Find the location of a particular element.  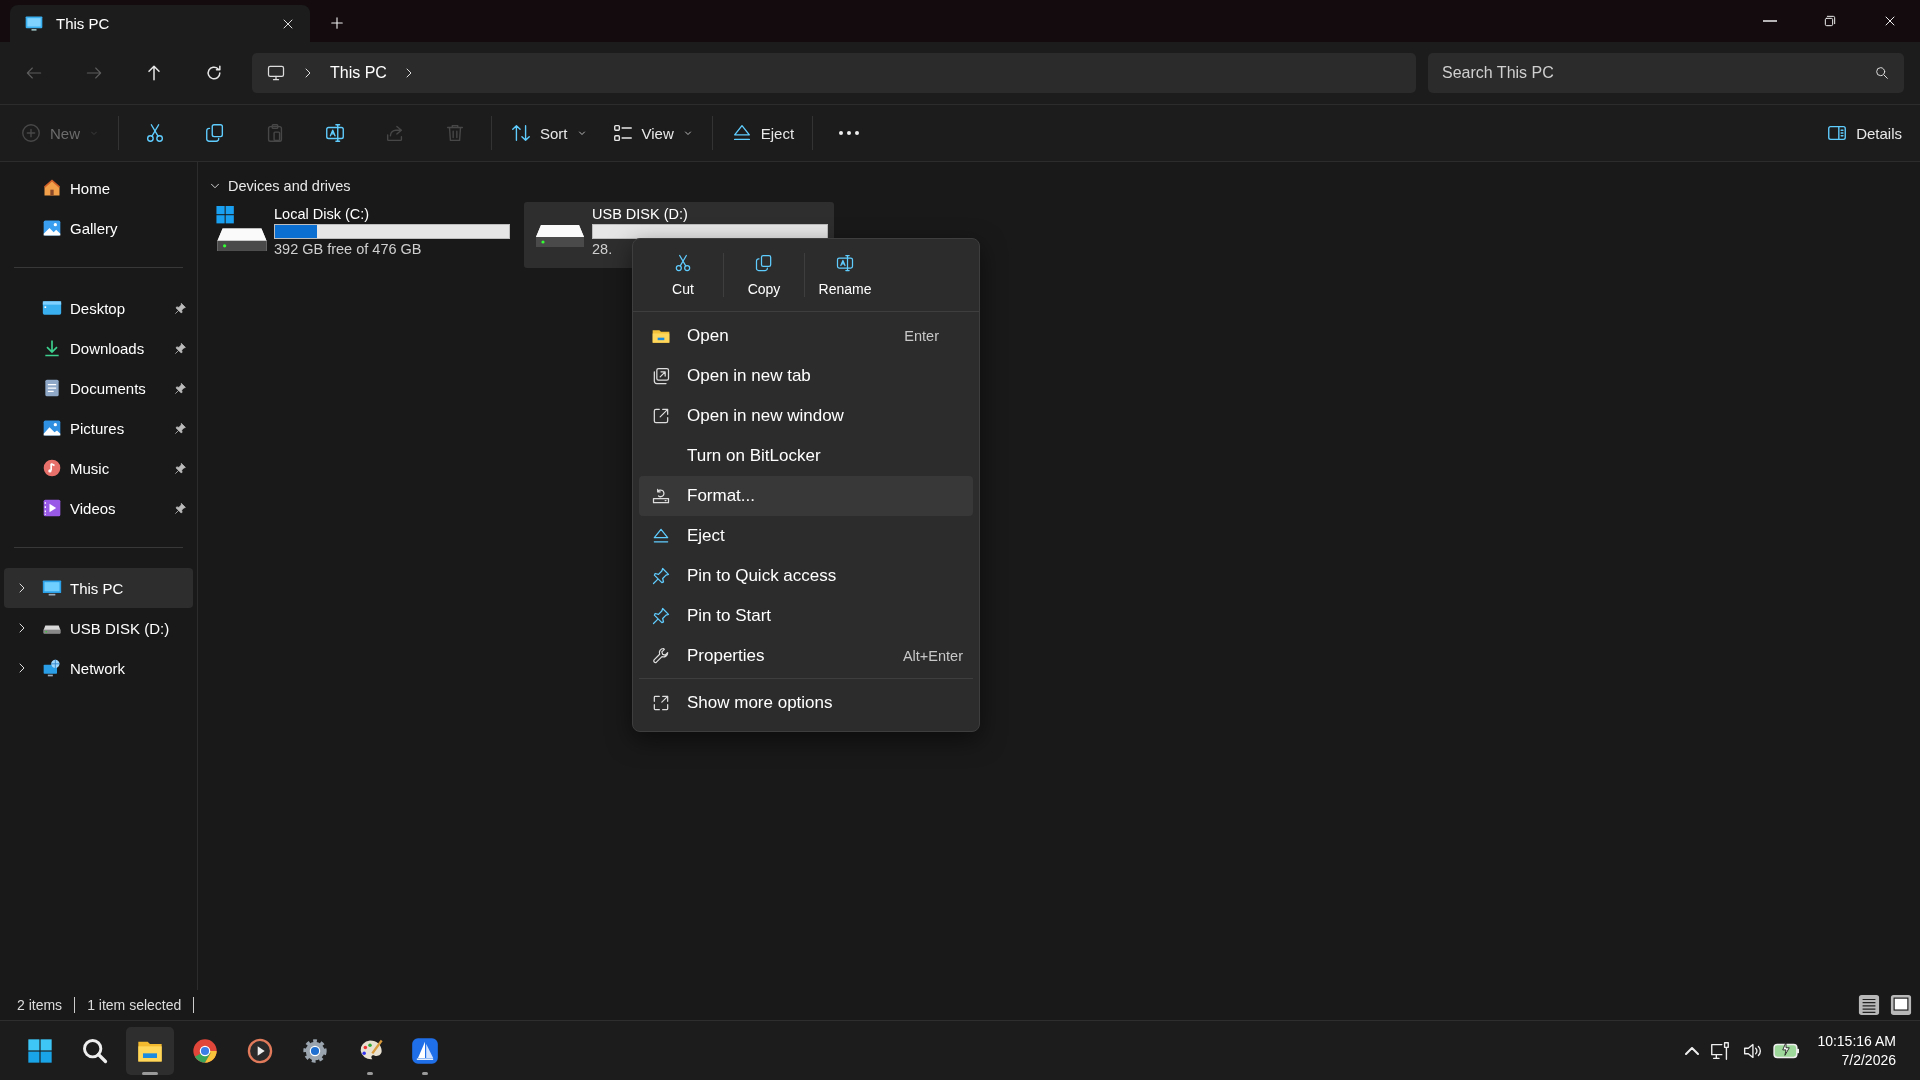

computer-icon is located at coordinates (276, 73).